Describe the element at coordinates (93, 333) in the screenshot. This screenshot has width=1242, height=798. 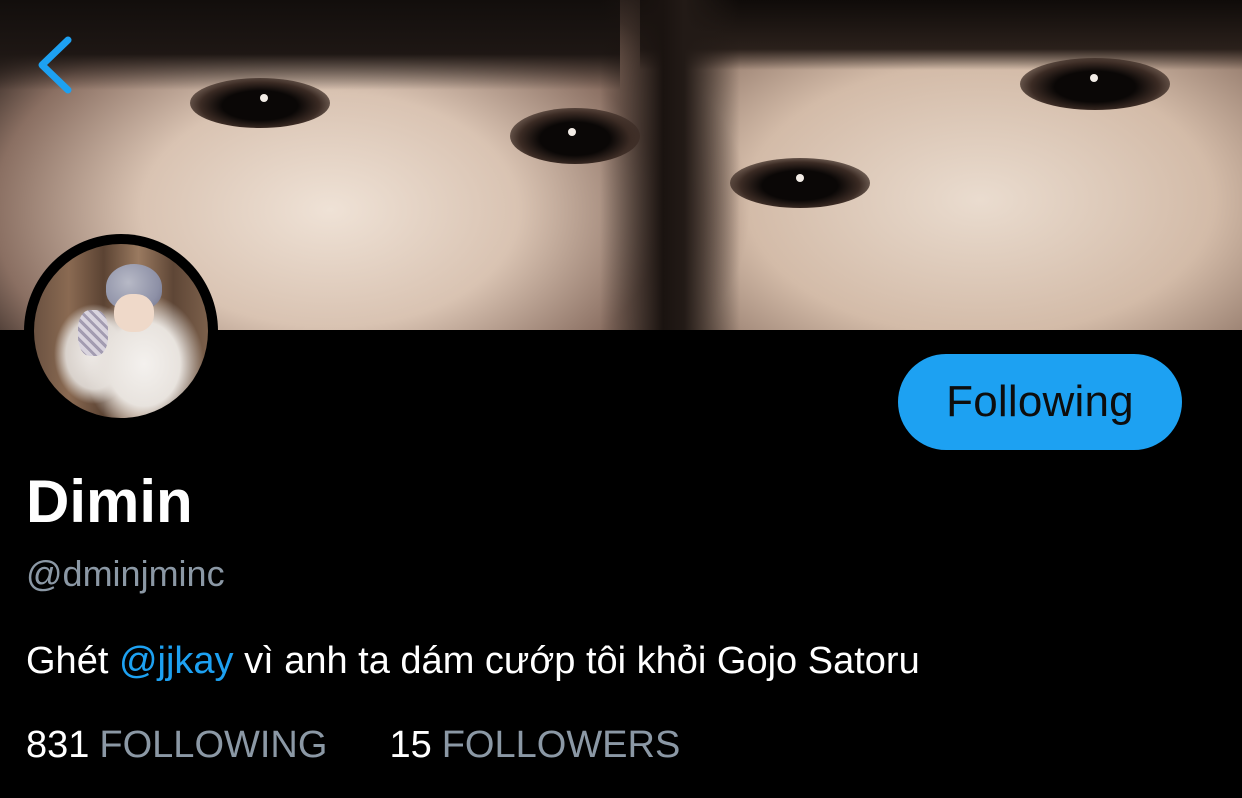
I see `avatar-mitten` at that location.